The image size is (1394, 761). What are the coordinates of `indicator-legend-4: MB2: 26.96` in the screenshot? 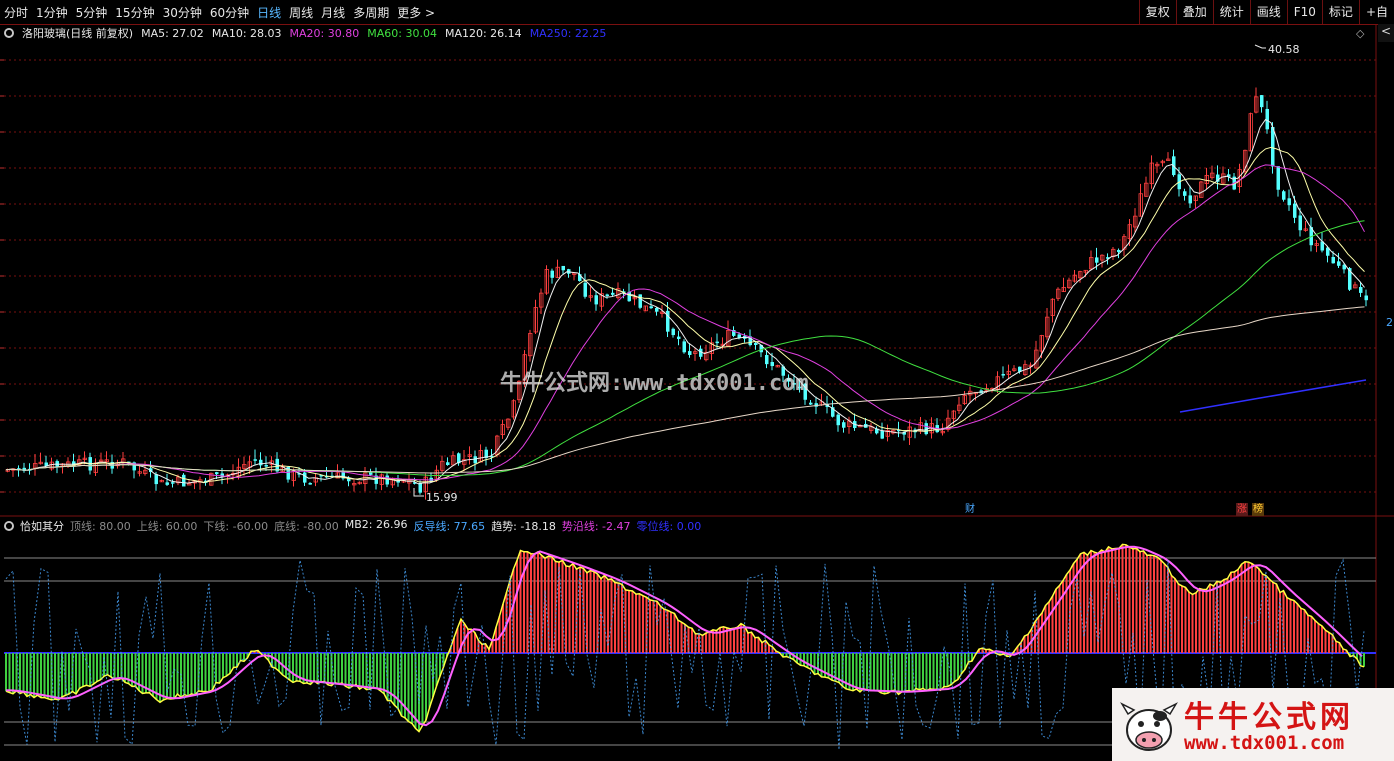 It's located at (376, 524).